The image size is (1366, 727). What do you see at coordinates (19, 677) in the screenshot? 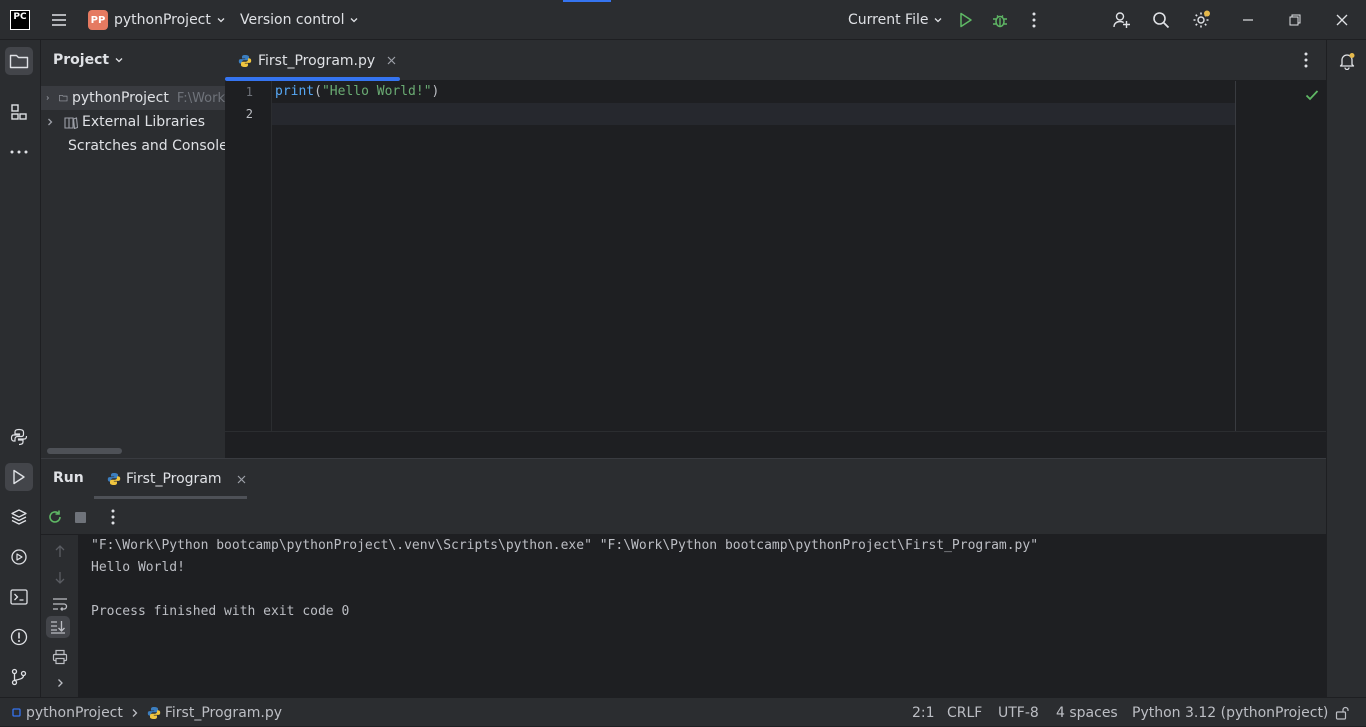
I see `git-icon` at bounding box center [19, 677].